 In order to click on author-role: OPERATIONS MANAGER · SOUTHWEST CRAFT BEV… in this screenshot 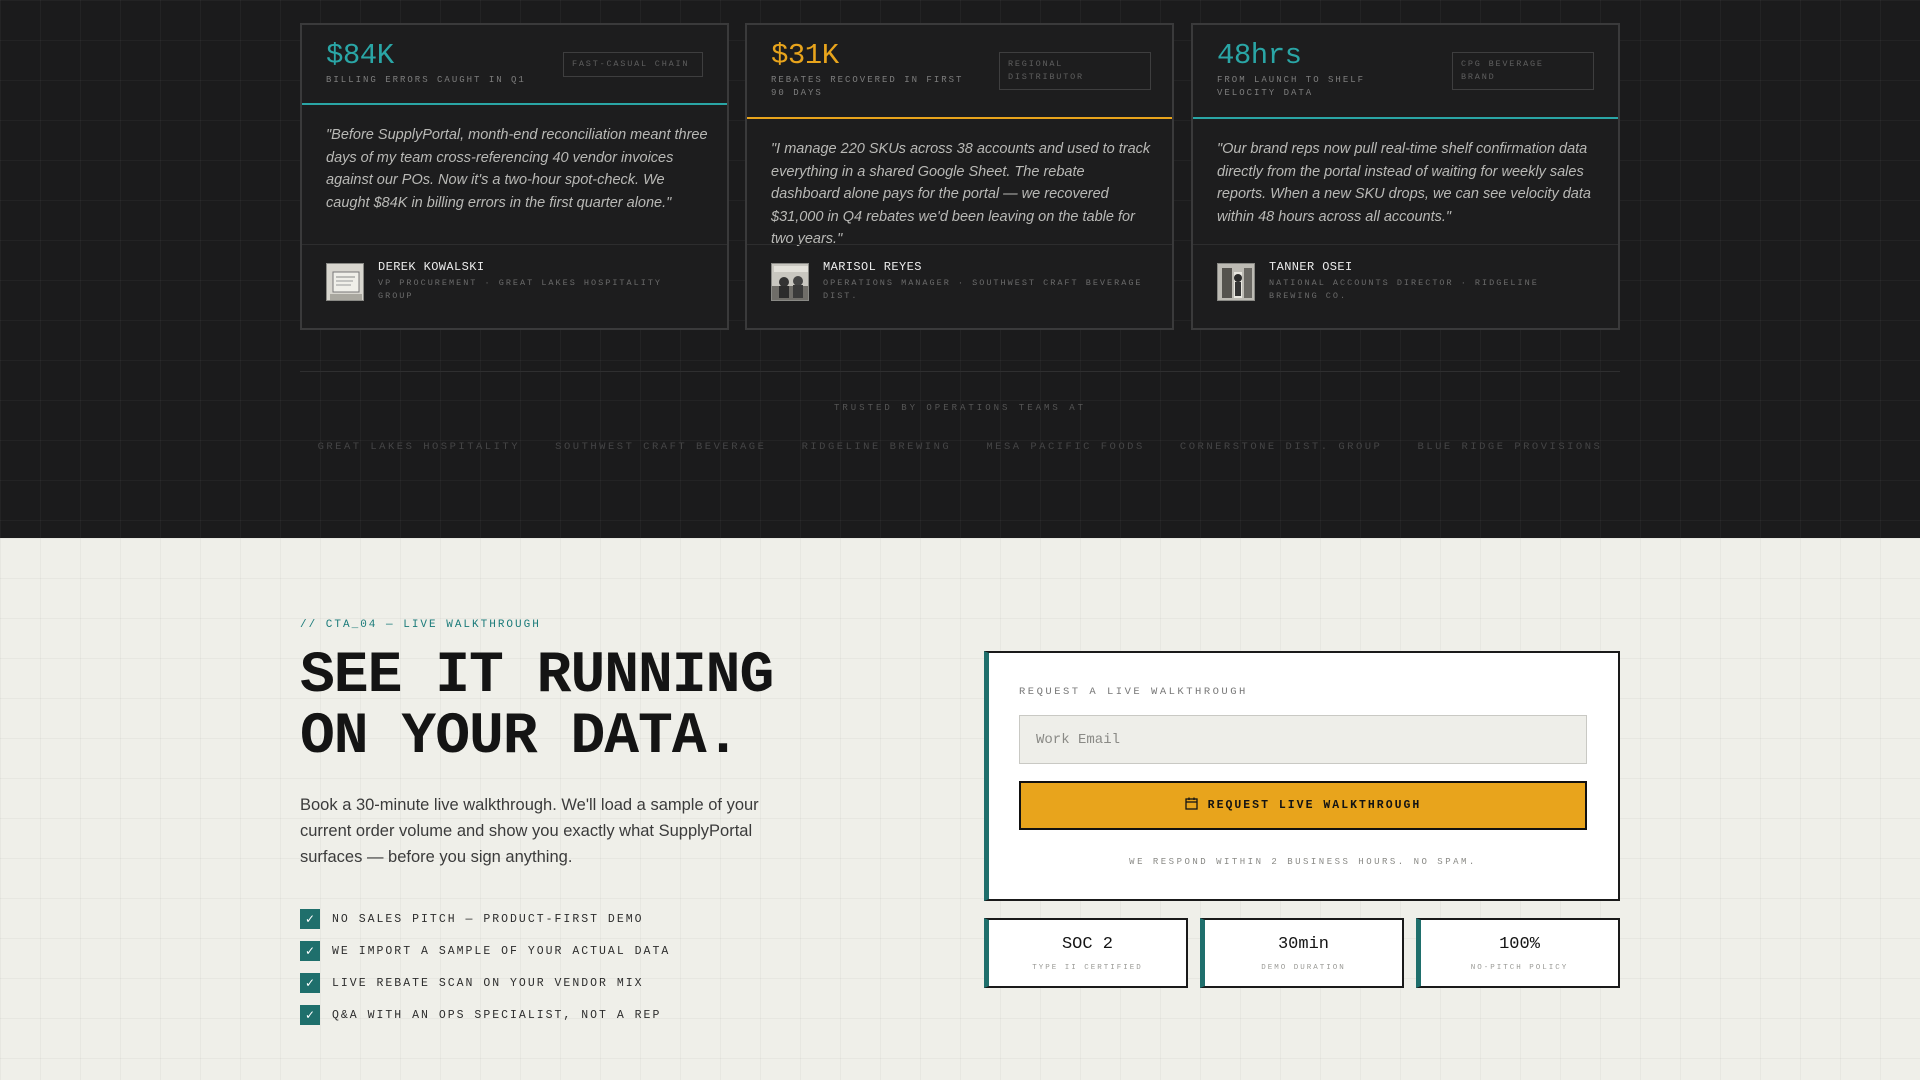, I will do `click(983, 289)`.